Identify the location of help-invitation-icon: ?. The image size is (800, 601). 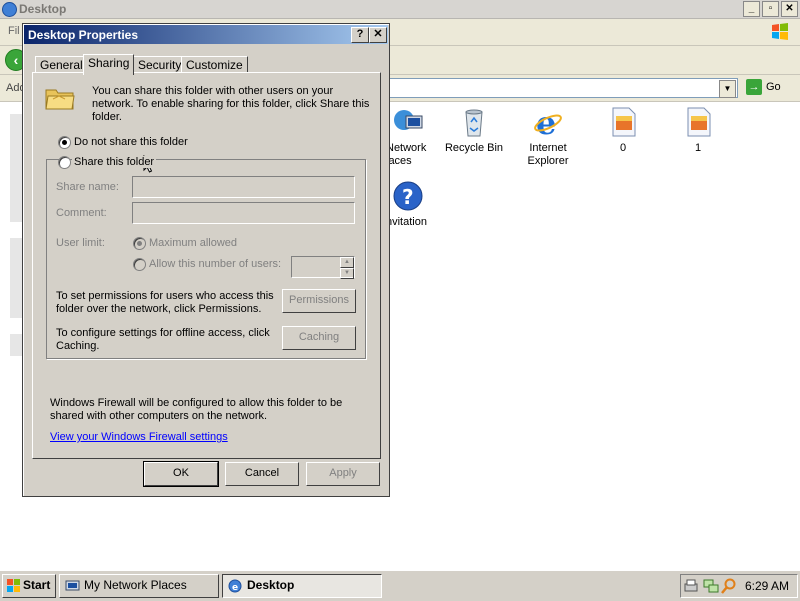
(408, 196).